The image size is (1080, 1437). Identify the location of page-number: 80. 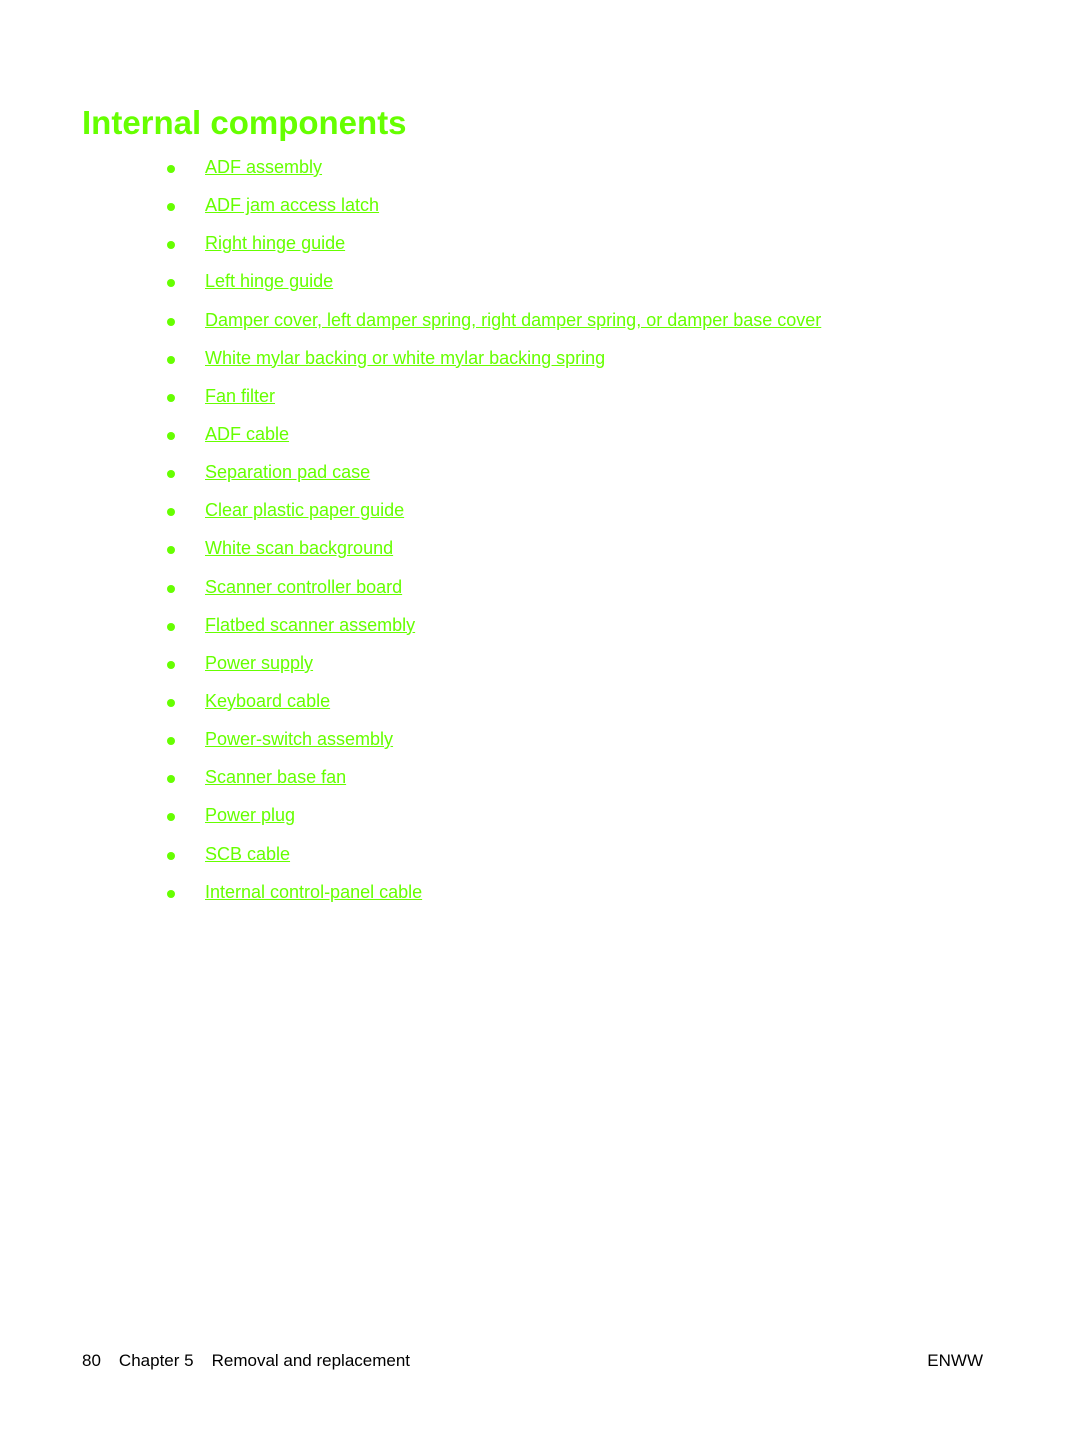
(91, 1360).